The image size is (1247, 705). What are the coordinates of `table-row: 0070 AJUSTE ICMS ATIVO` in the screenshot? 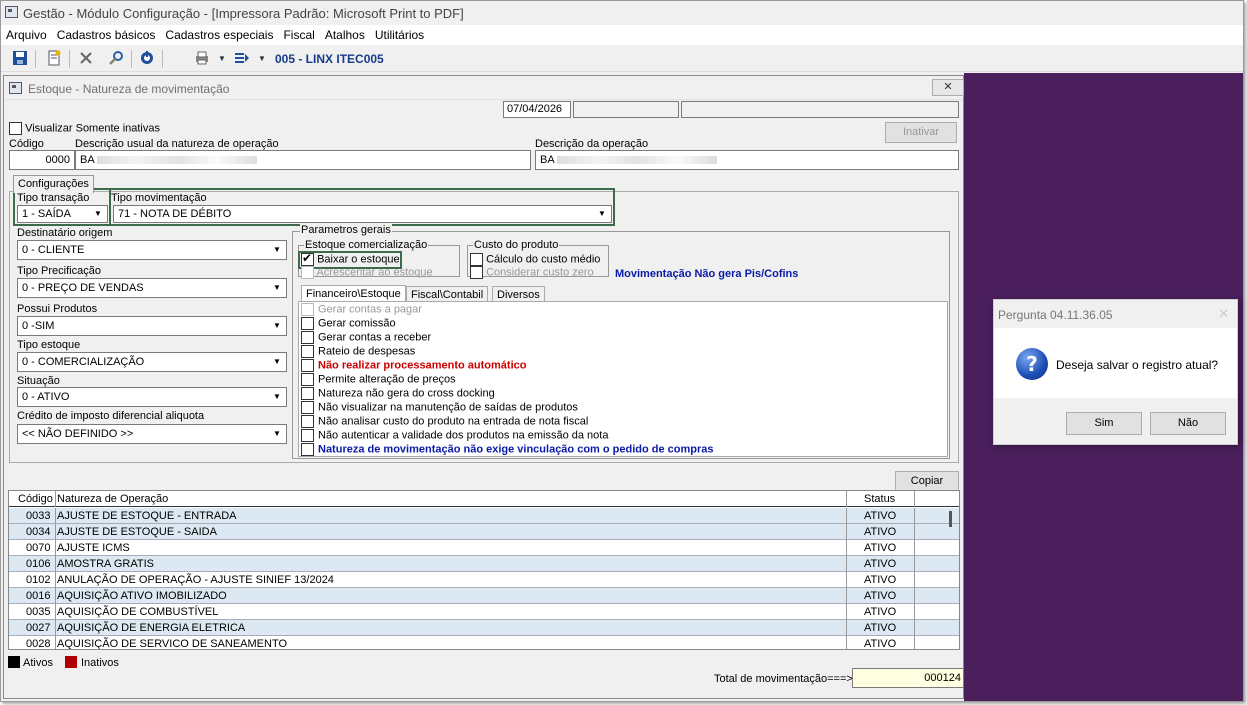 It's located at (484, 548).